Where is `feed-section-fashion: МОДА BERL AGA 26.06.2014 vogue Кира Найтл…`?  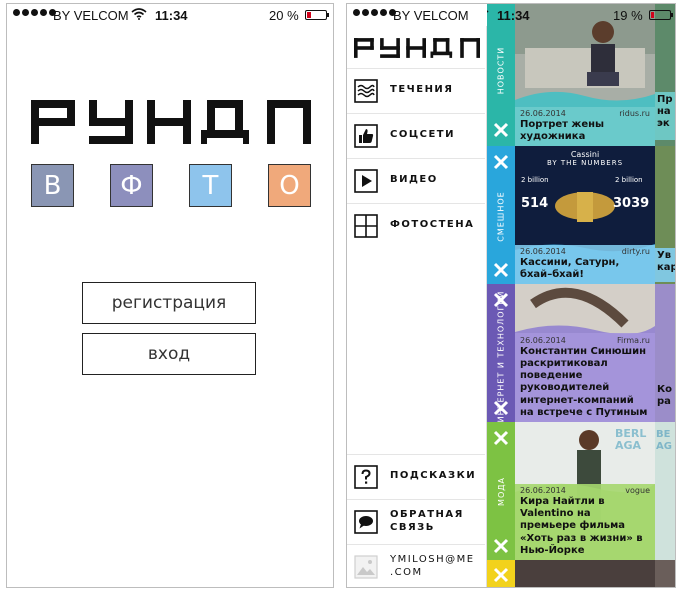 feed-section-fashion: МОДА BERL AGA 26.06.2014 vogue Кира Найтл… is located at coordinates (581, 491).